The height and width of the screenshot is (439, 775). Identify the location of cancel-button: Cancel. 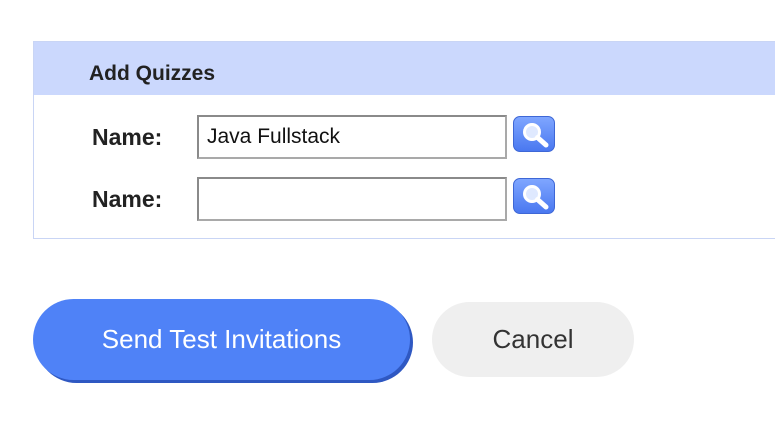
(533, 339).